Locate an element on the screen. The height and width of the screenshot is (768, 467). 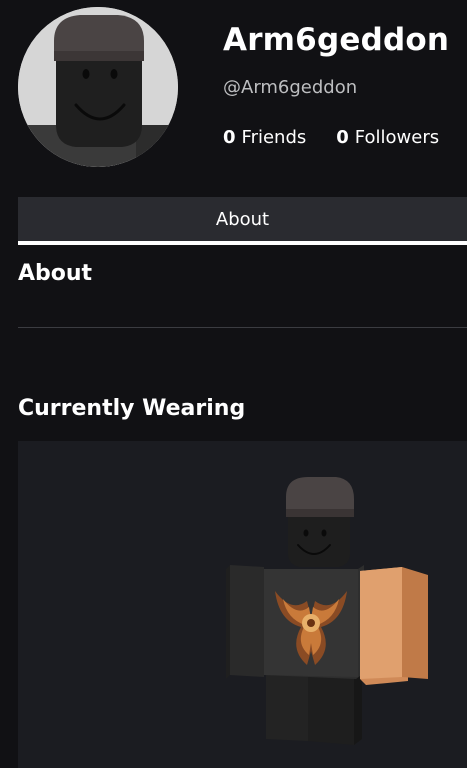
username: @Arm6geddon is located at coordinates (290, 87).